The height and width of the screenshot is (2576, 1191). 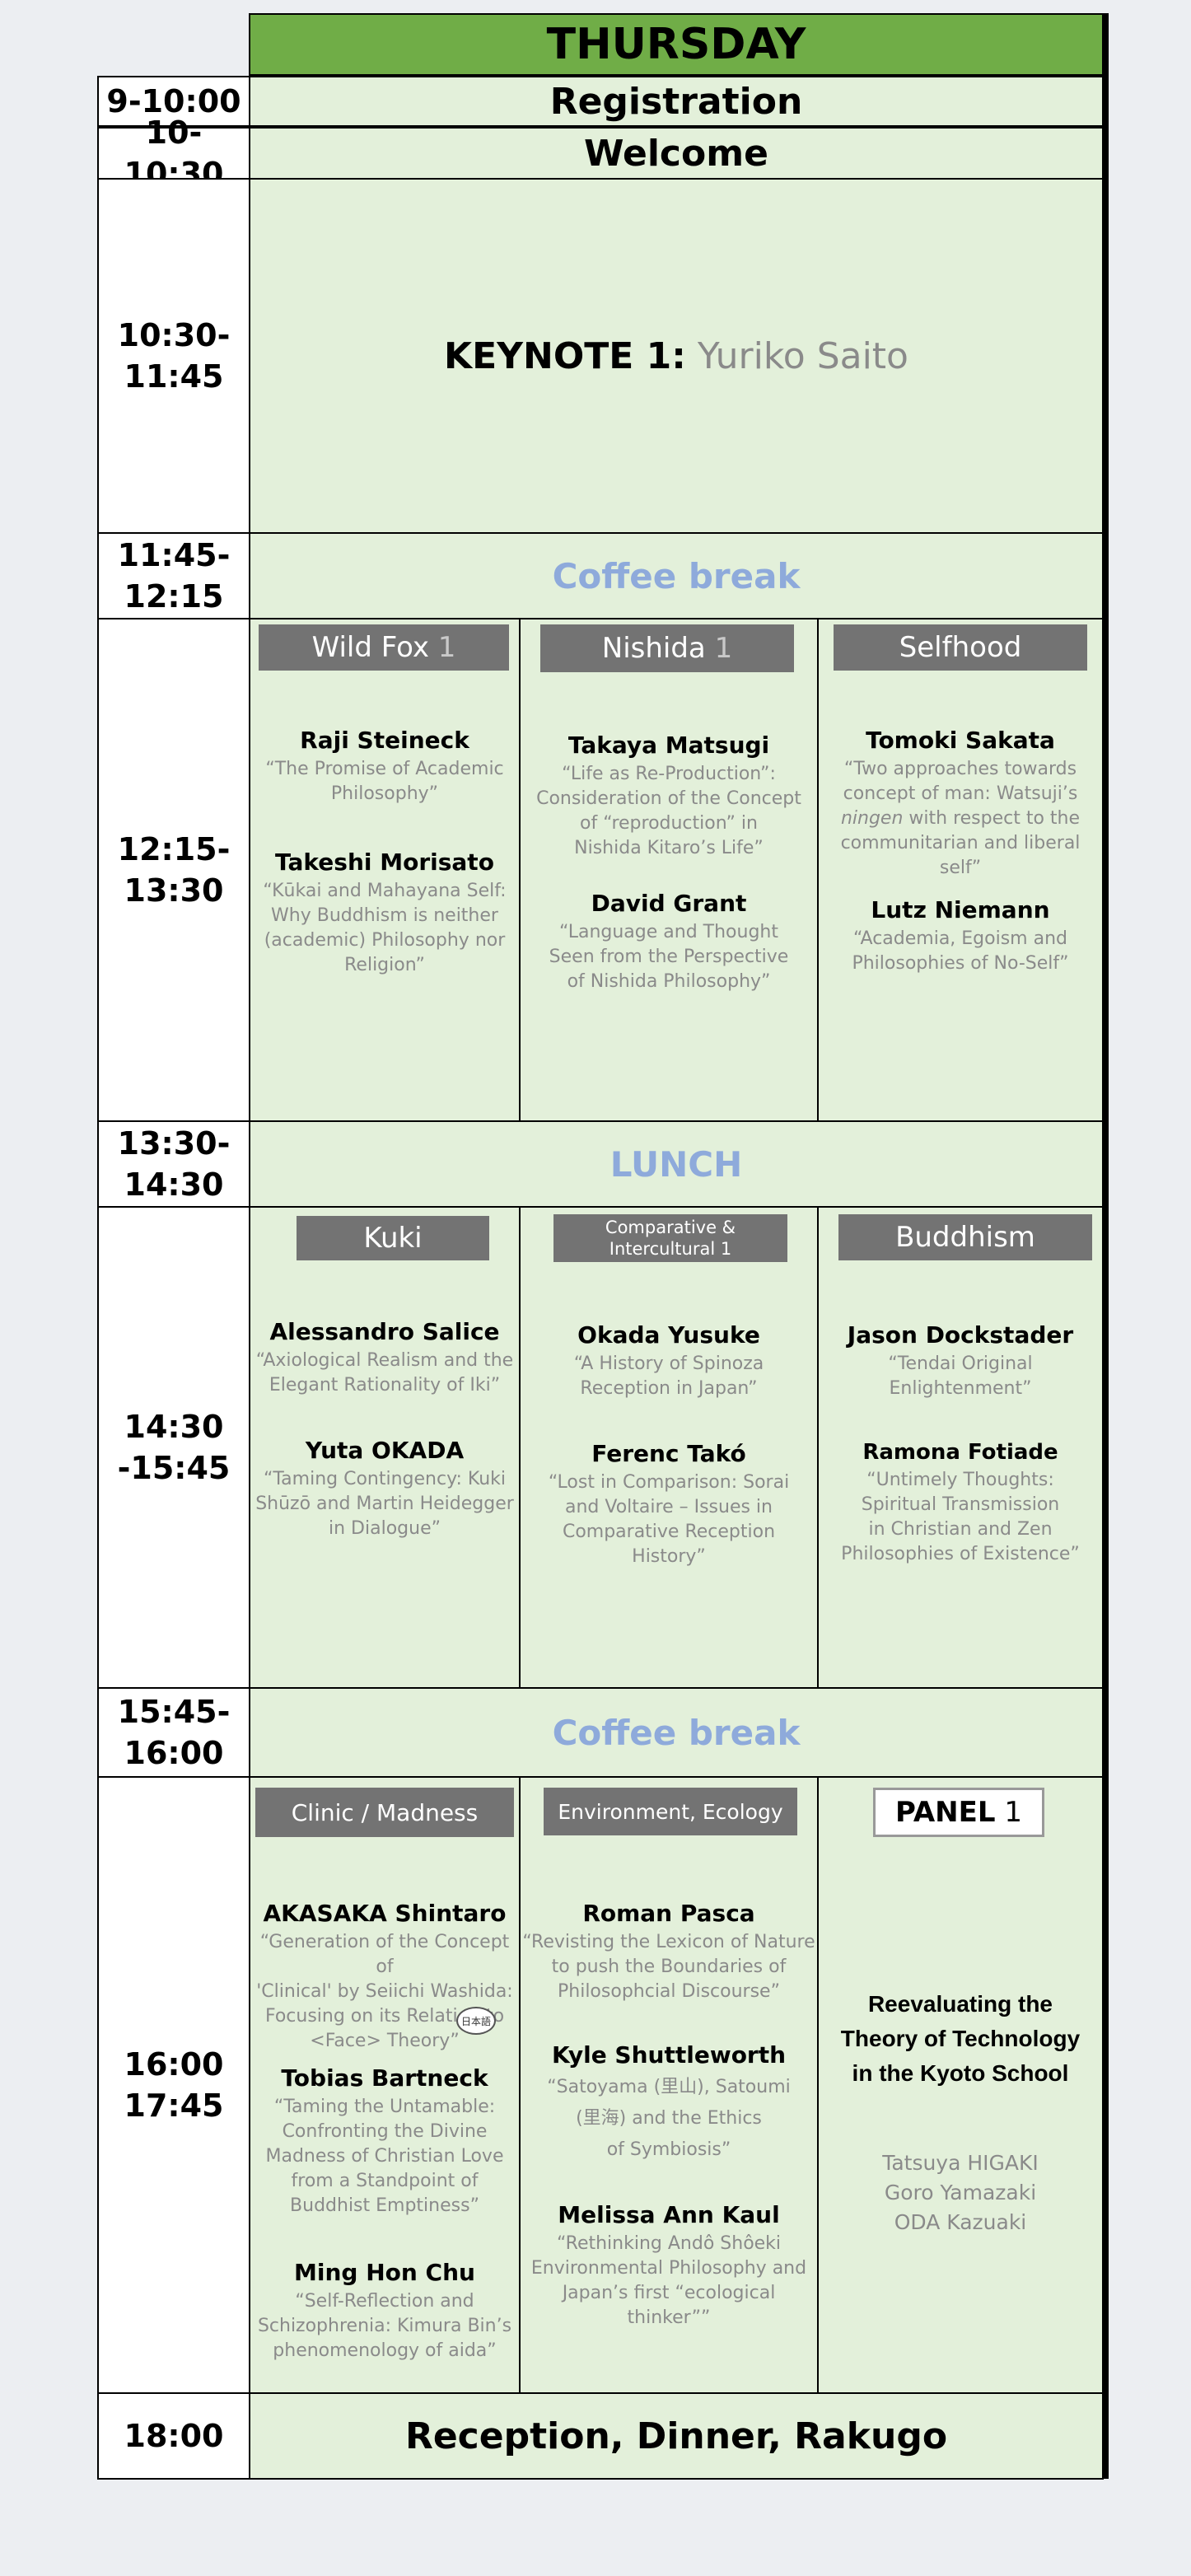 What do you see at coordinates (960, 909) in the screenshot?
I see `speaker-name: Lutz Niemann` at bounding box center [960, 909].